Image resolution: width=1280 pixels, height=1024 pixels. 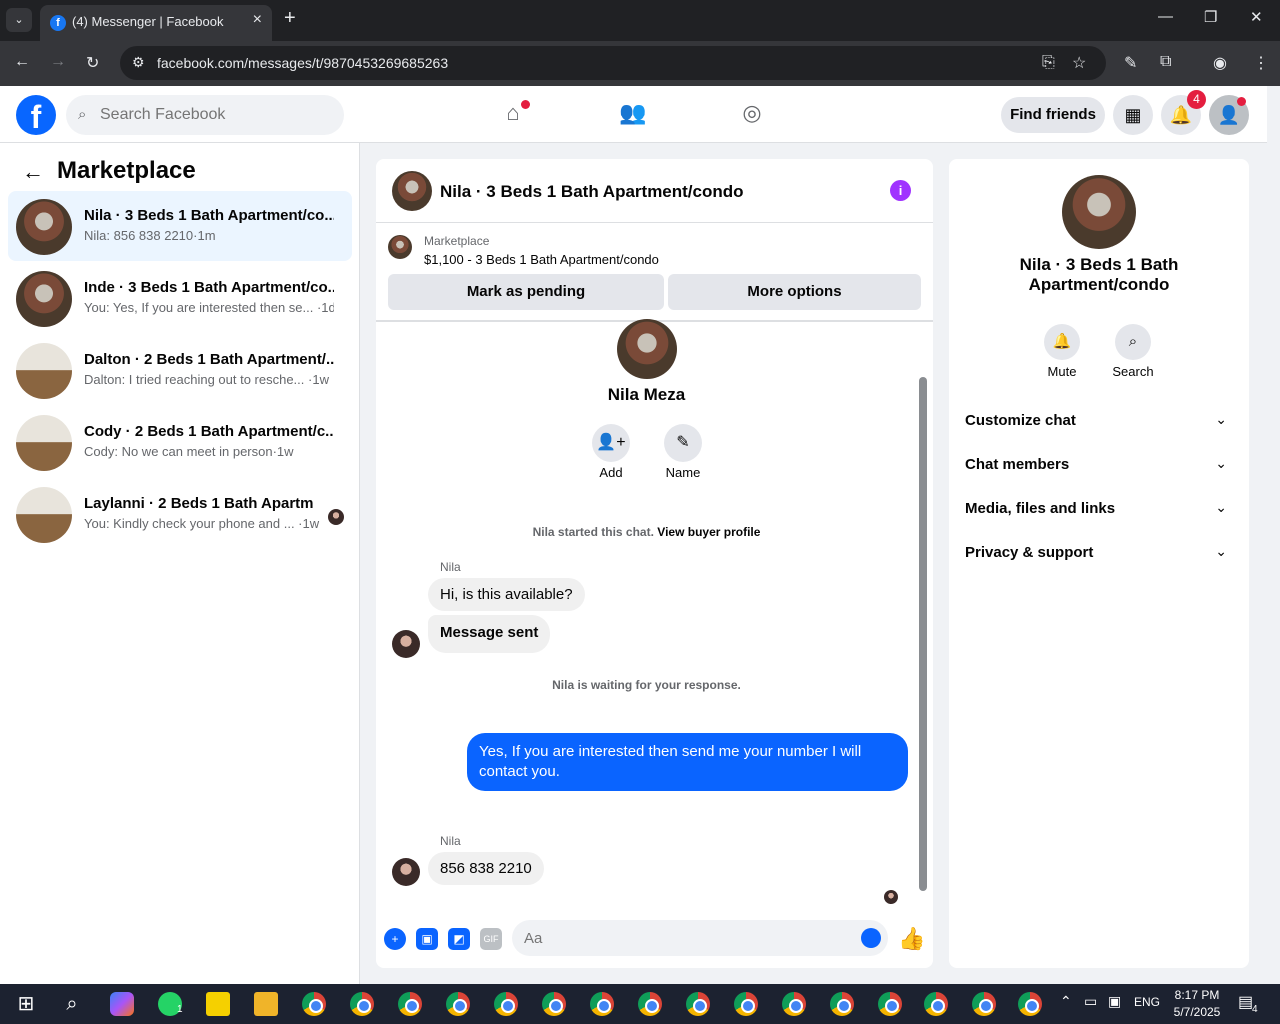 What do you see at coordinates (526, 292) in the screenshot?
I see `mark-as-pending-button: Mark as pending` at bounding box center [526, 292].